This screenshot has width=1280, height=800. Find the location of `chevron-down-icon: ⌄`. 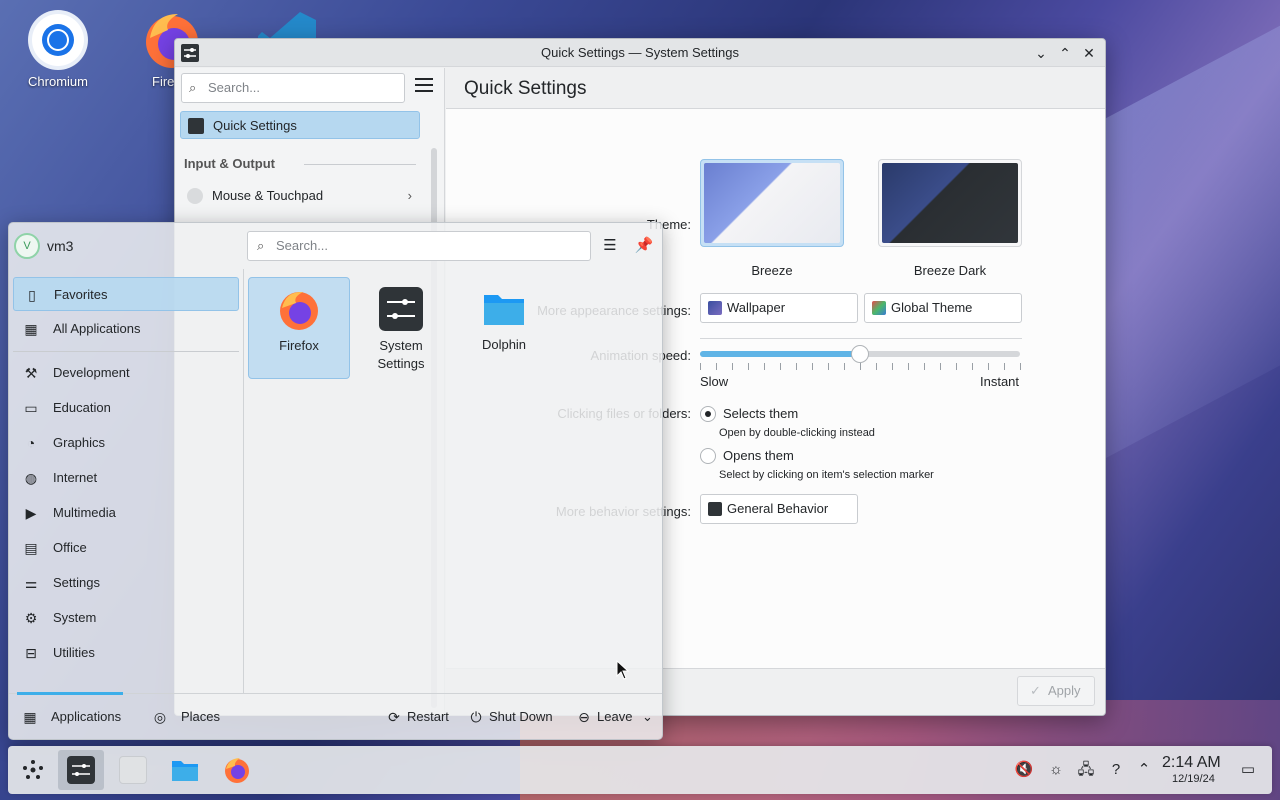

chevron-down-icon: ⌄ is located at coordinates (647, 716).